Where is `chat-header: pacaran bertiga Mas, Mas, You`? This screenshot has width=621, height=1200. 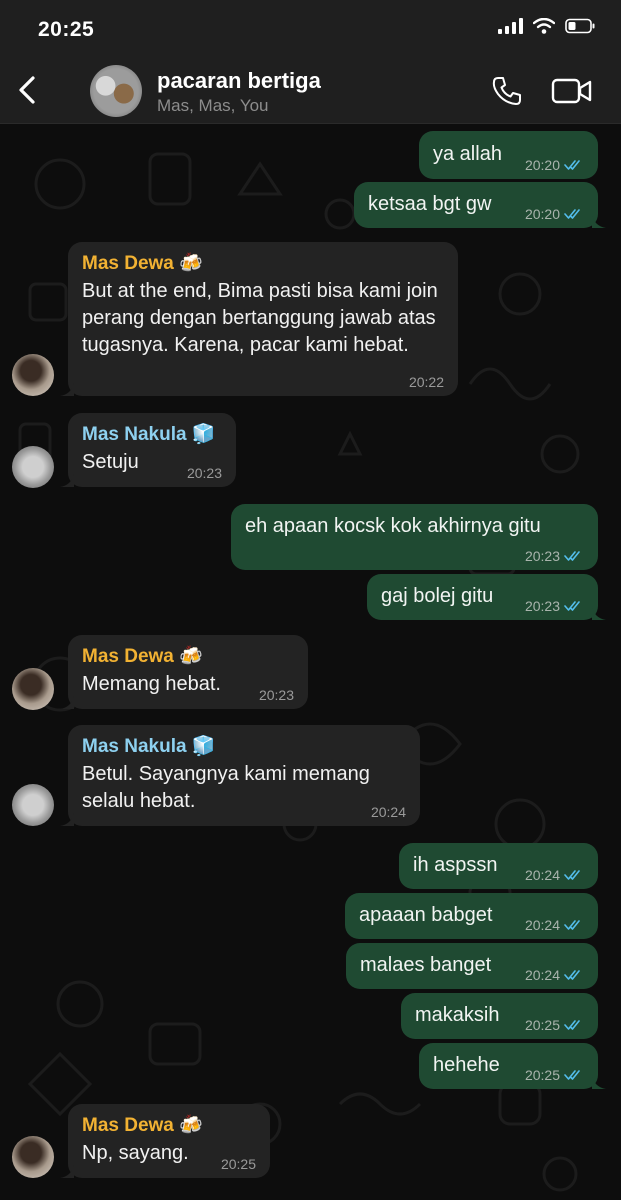 chat-header: pacaran bertiga Mas, Mas, You is located at coordinates (310, 91).